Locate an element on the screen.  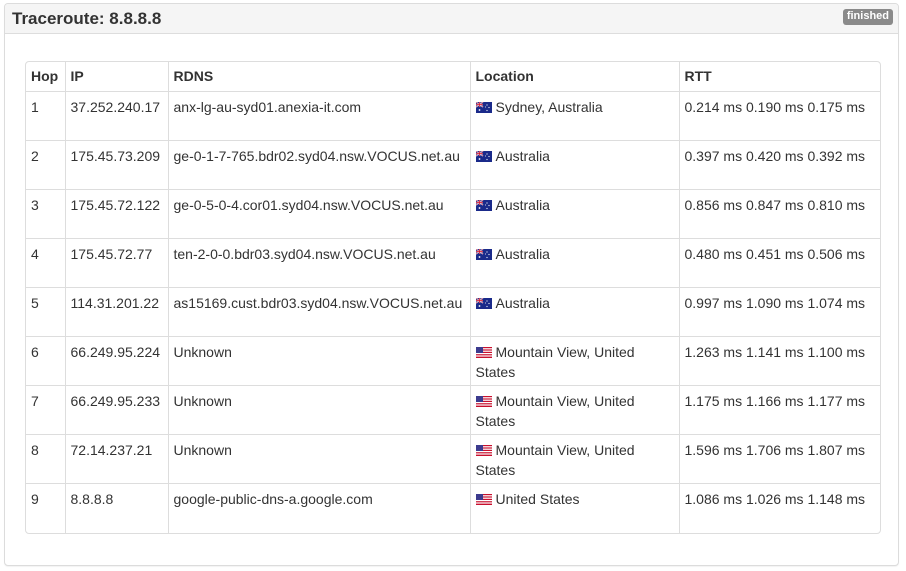
panel-heading: Traceroute: 8.8.8.8 finished is located at coordinates (451, 19).